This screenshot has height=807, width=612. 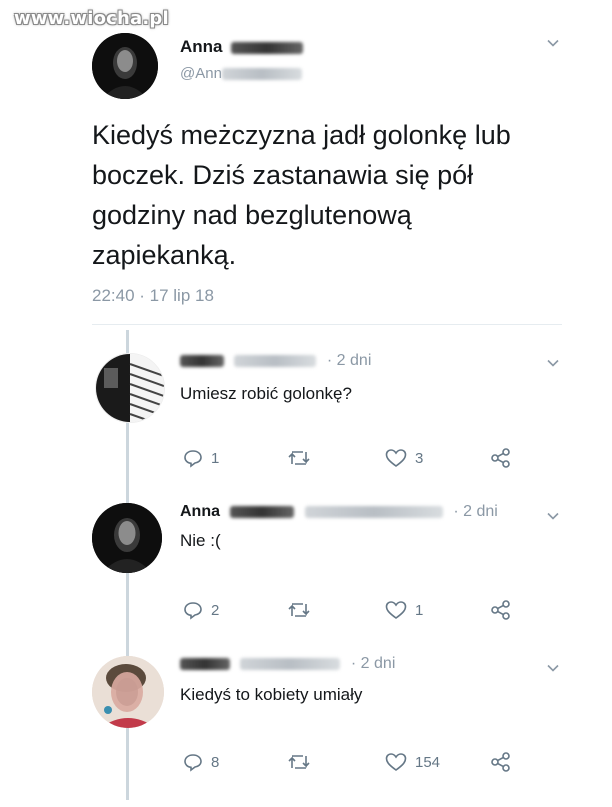 I want to click on author-handle-text: @Ann, so click(x=201, y=73).